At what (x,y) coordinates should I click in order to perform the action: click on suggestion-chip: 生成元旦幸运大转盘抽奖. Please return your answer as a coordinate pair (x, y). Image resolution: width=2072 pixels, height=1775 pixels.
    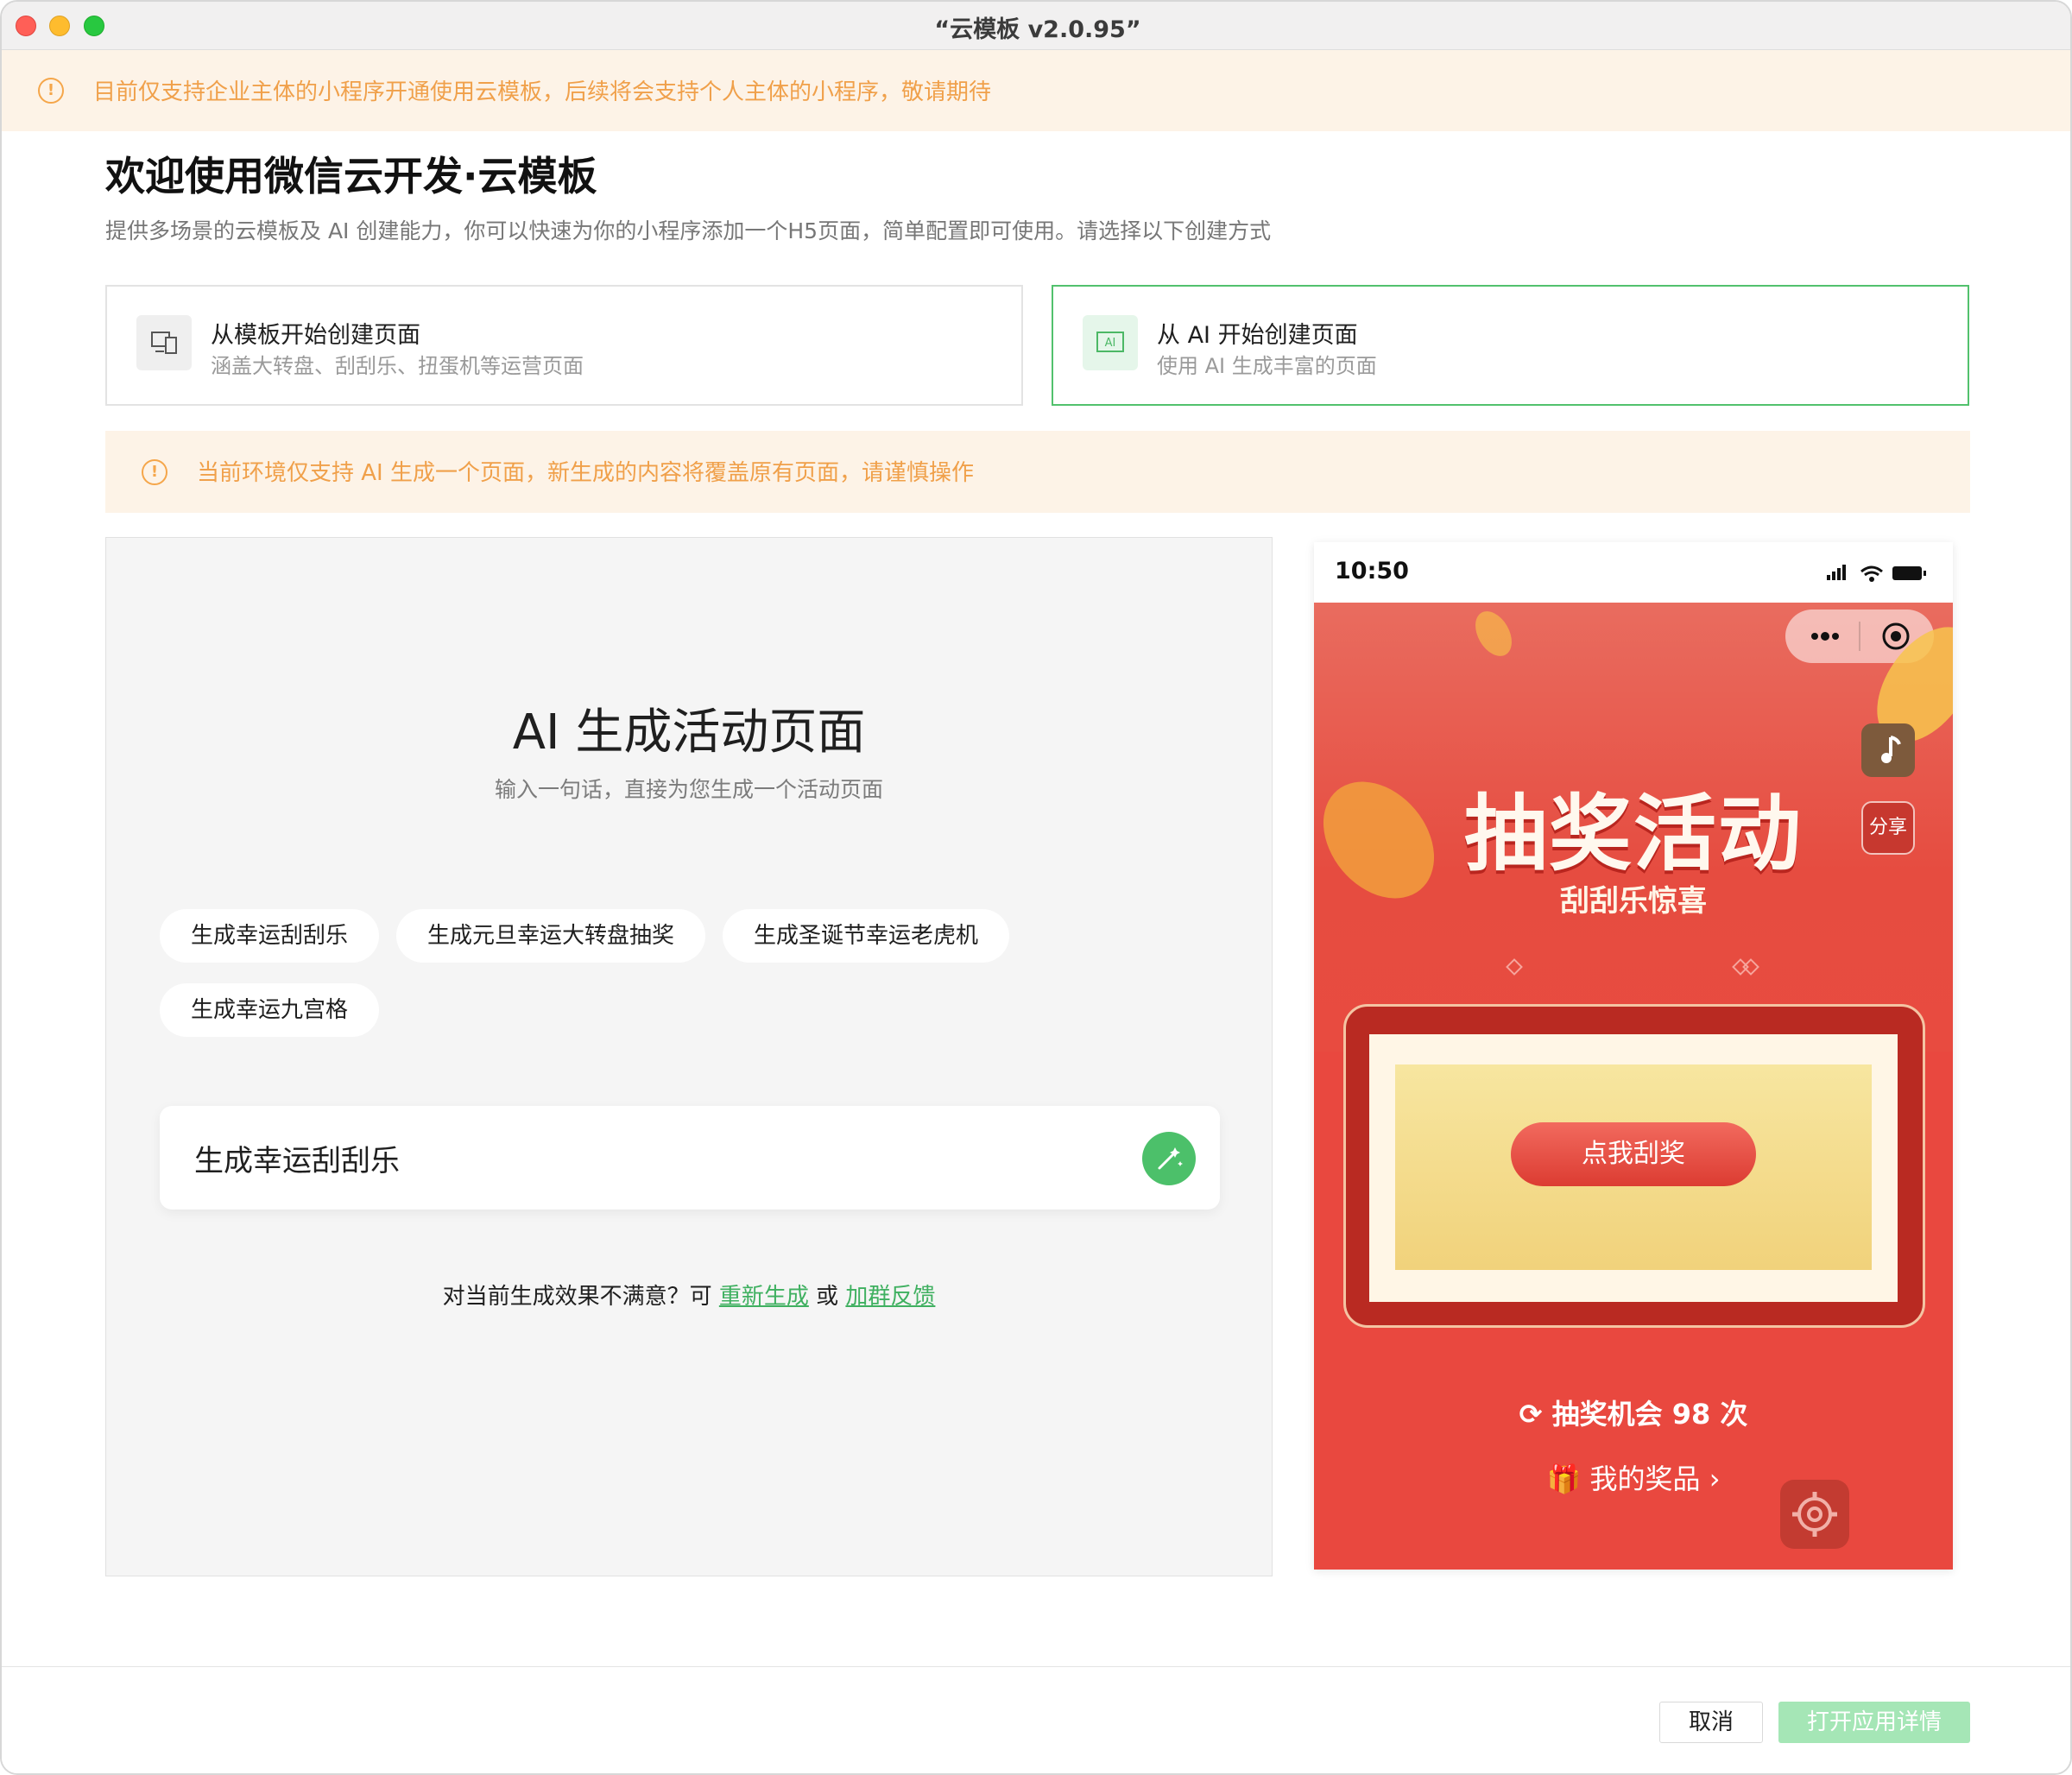
    Looking at the image, I should click on (551, 936).